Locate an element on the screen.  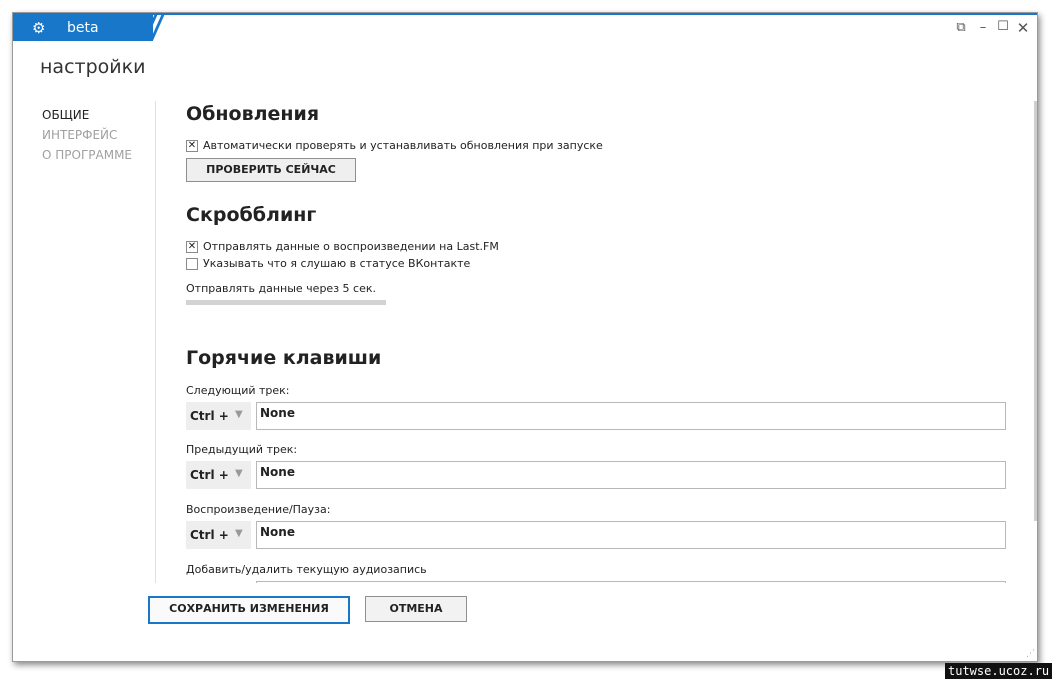
hotkey-label: Воспроизведение/Пауза: is located at coordinates (258, 509).